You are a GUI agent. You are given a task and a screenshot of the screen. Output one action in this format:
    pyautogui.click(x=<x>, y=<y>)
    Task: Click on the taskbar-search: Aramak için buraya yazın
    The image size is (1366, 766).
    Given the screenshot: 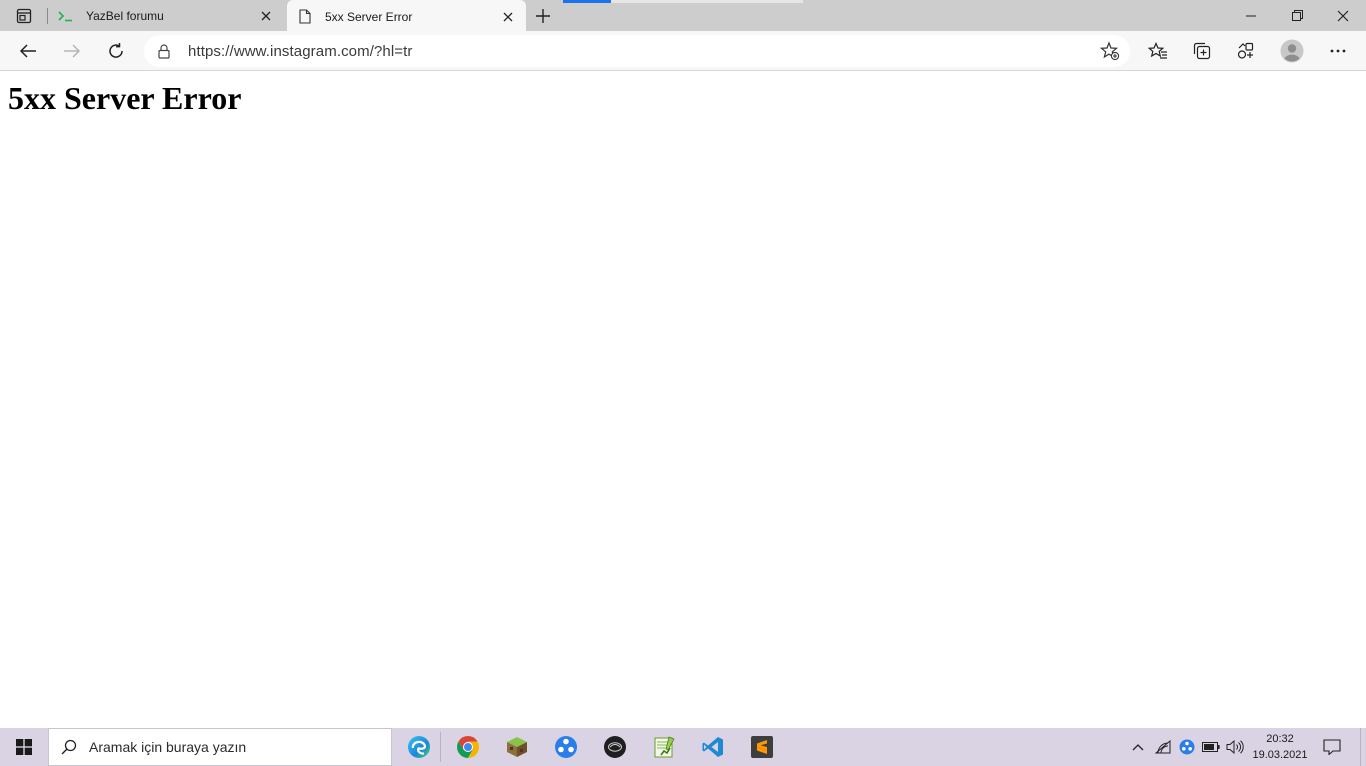 What is the action you would take?
    pyautogui.click(x=220, y=747)
    